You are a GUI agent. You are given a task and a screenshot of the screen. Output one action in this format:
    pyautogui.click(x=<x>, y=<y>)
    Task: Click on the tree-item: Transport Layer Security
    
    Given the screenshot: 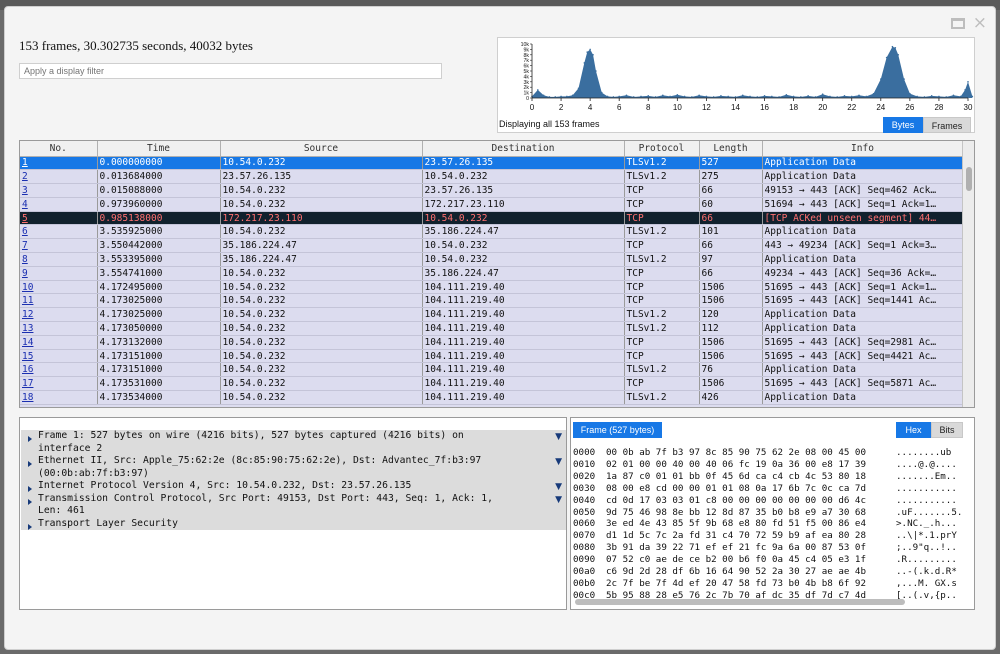 What is the action you would take?
    pyautogui.click(x=293, y=524)
    